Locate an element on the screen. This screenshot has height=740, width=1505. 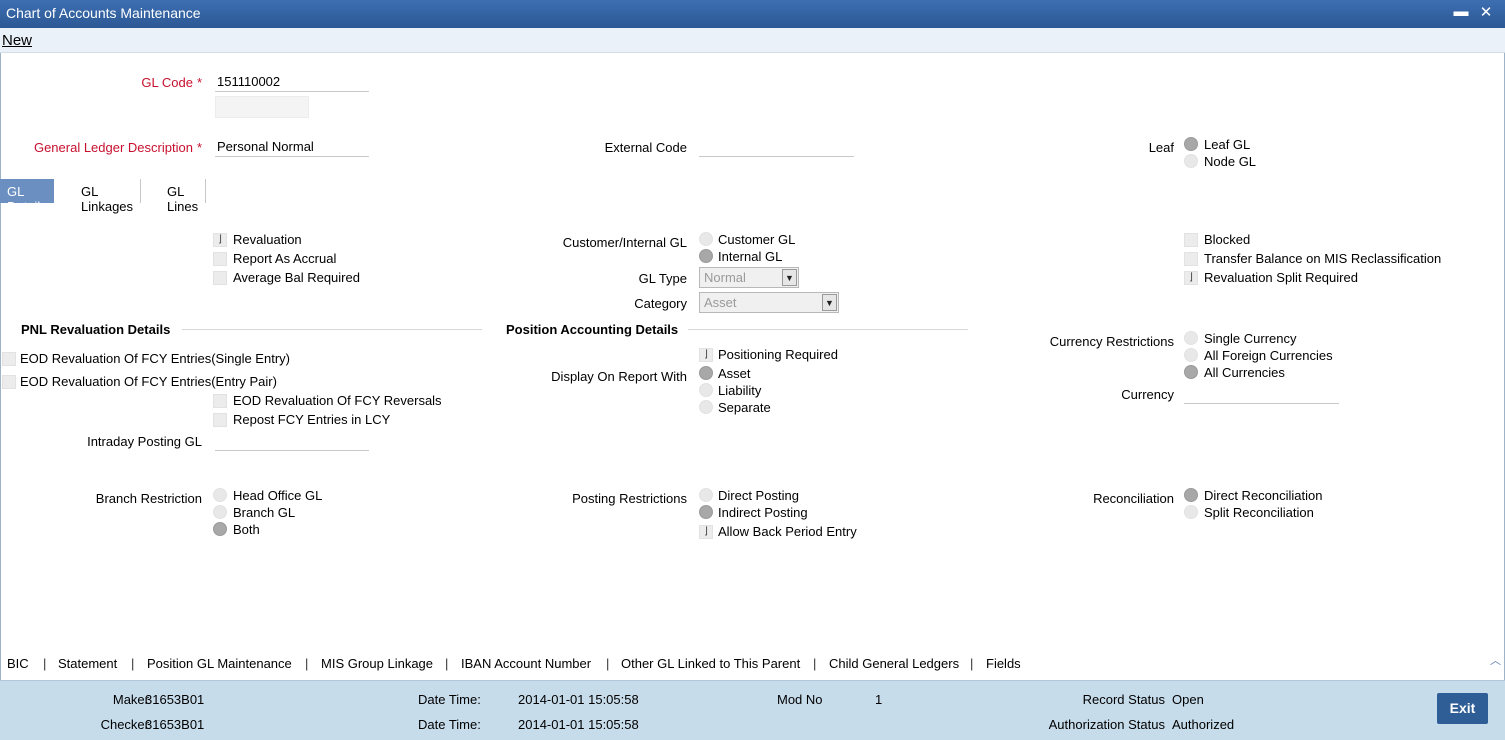
tab-gl-linkages: GL Linkages is located at coordinates (108, 196).